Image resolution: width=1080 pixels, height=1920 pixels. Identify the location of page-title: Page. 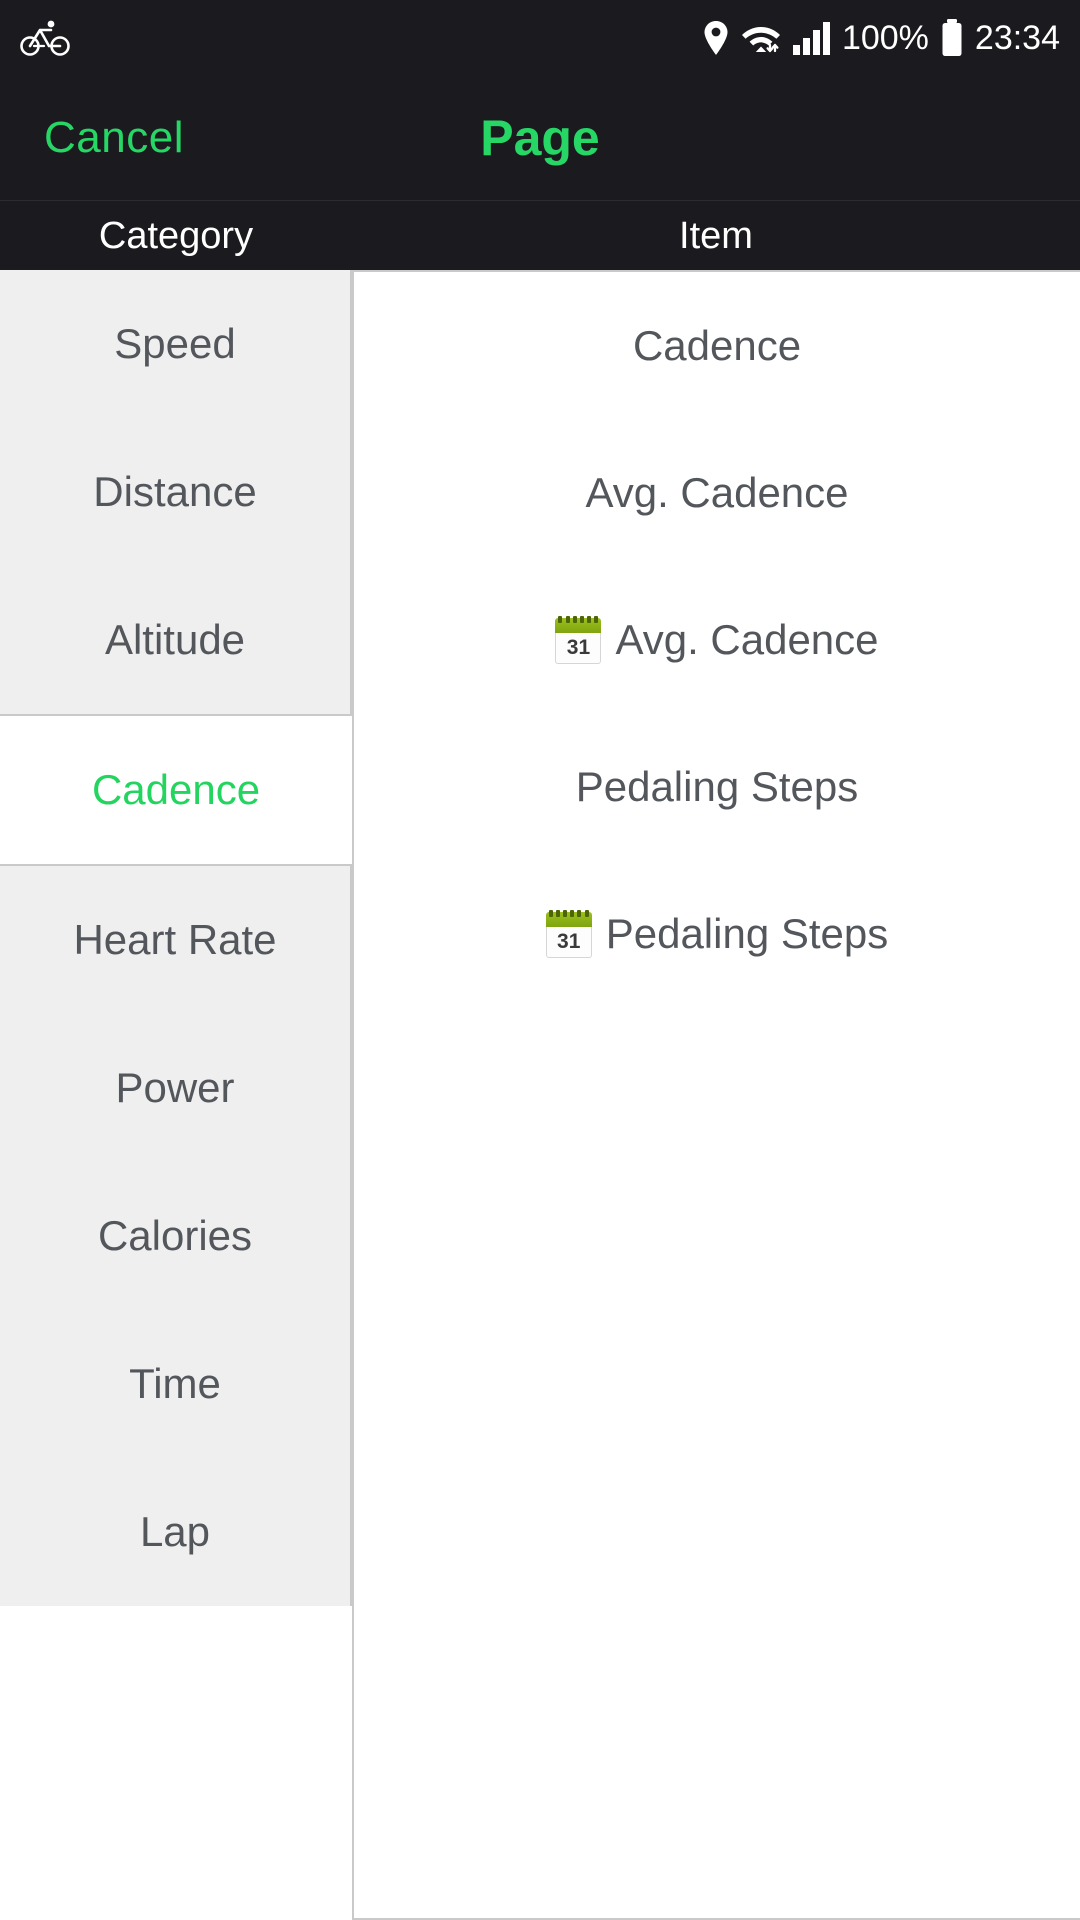
(540, 138).